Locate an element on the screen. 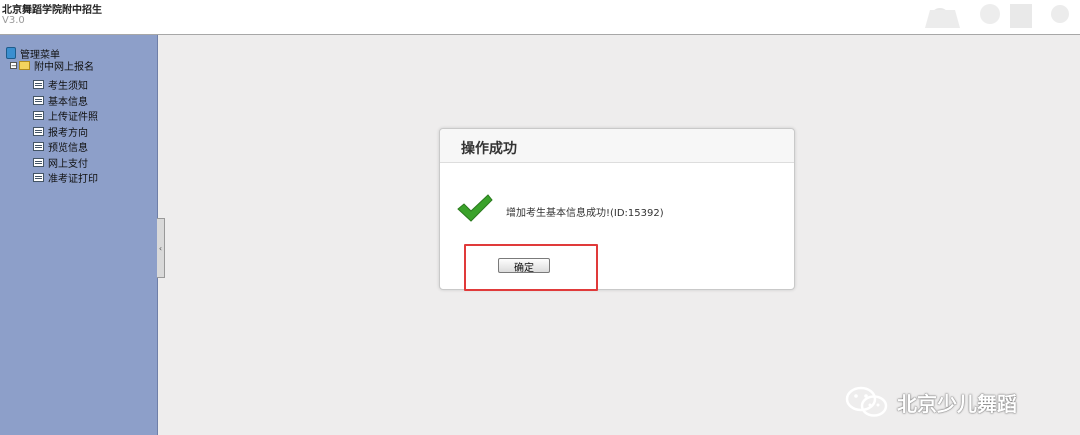 Image resolution: width=1080 pixels, height=435 pixels. sidebar-item-online-payment: 网上支付 is located at coordinates (60, 162).